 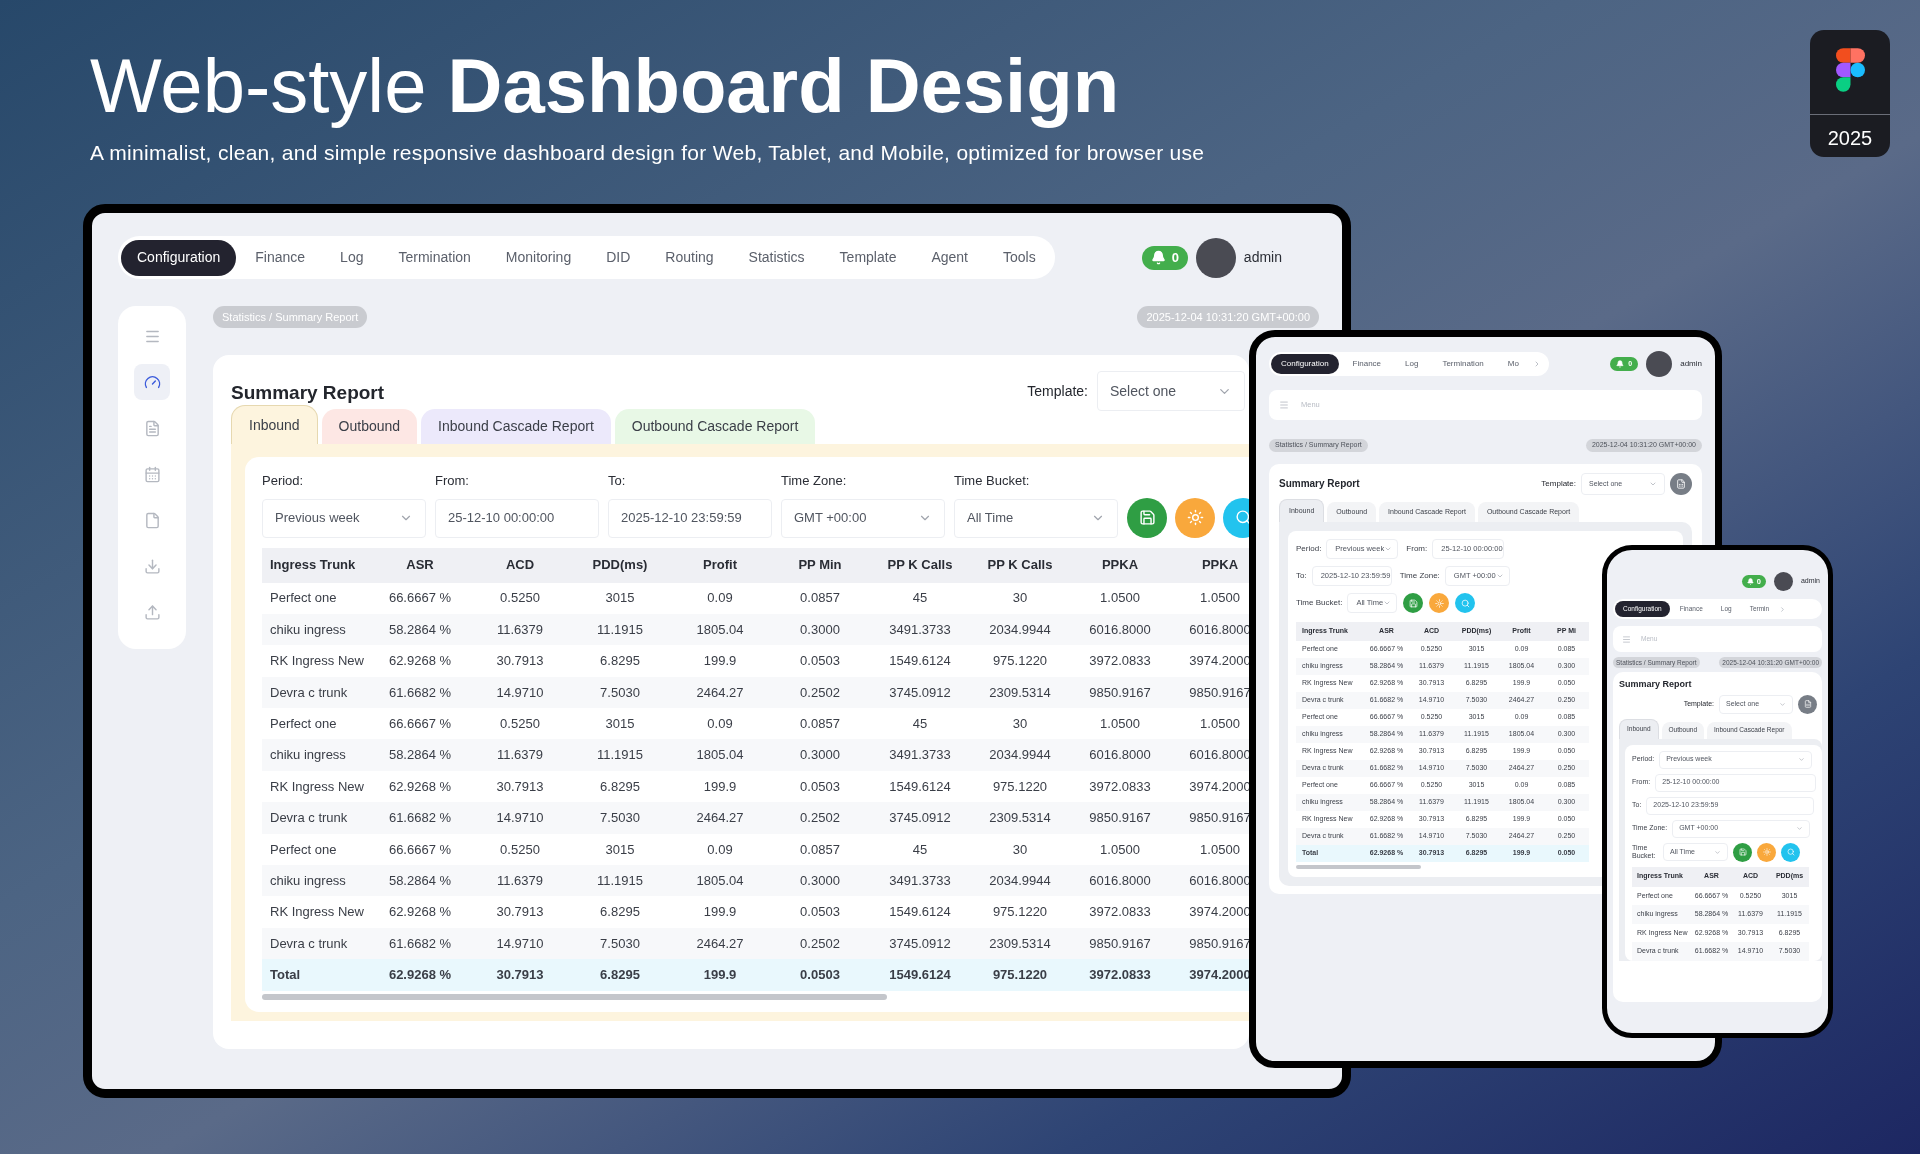 What do you see at coordinates (420, 565) in the screenshot?
I see `column-header: ASR` at bounding box center [420, 565].